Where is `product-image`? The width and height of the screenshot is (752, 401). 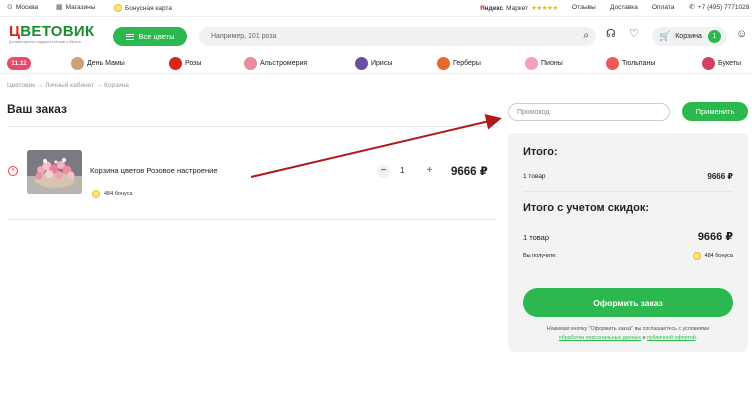 product-image is located at coordinates (54, 172).